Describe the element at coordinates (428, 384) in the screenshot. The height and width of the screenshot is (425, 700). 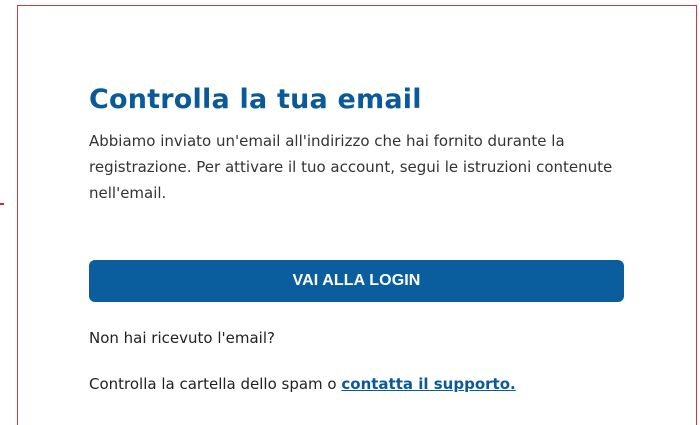
I see `contact-support-link: contatta il supporto.` at that location.